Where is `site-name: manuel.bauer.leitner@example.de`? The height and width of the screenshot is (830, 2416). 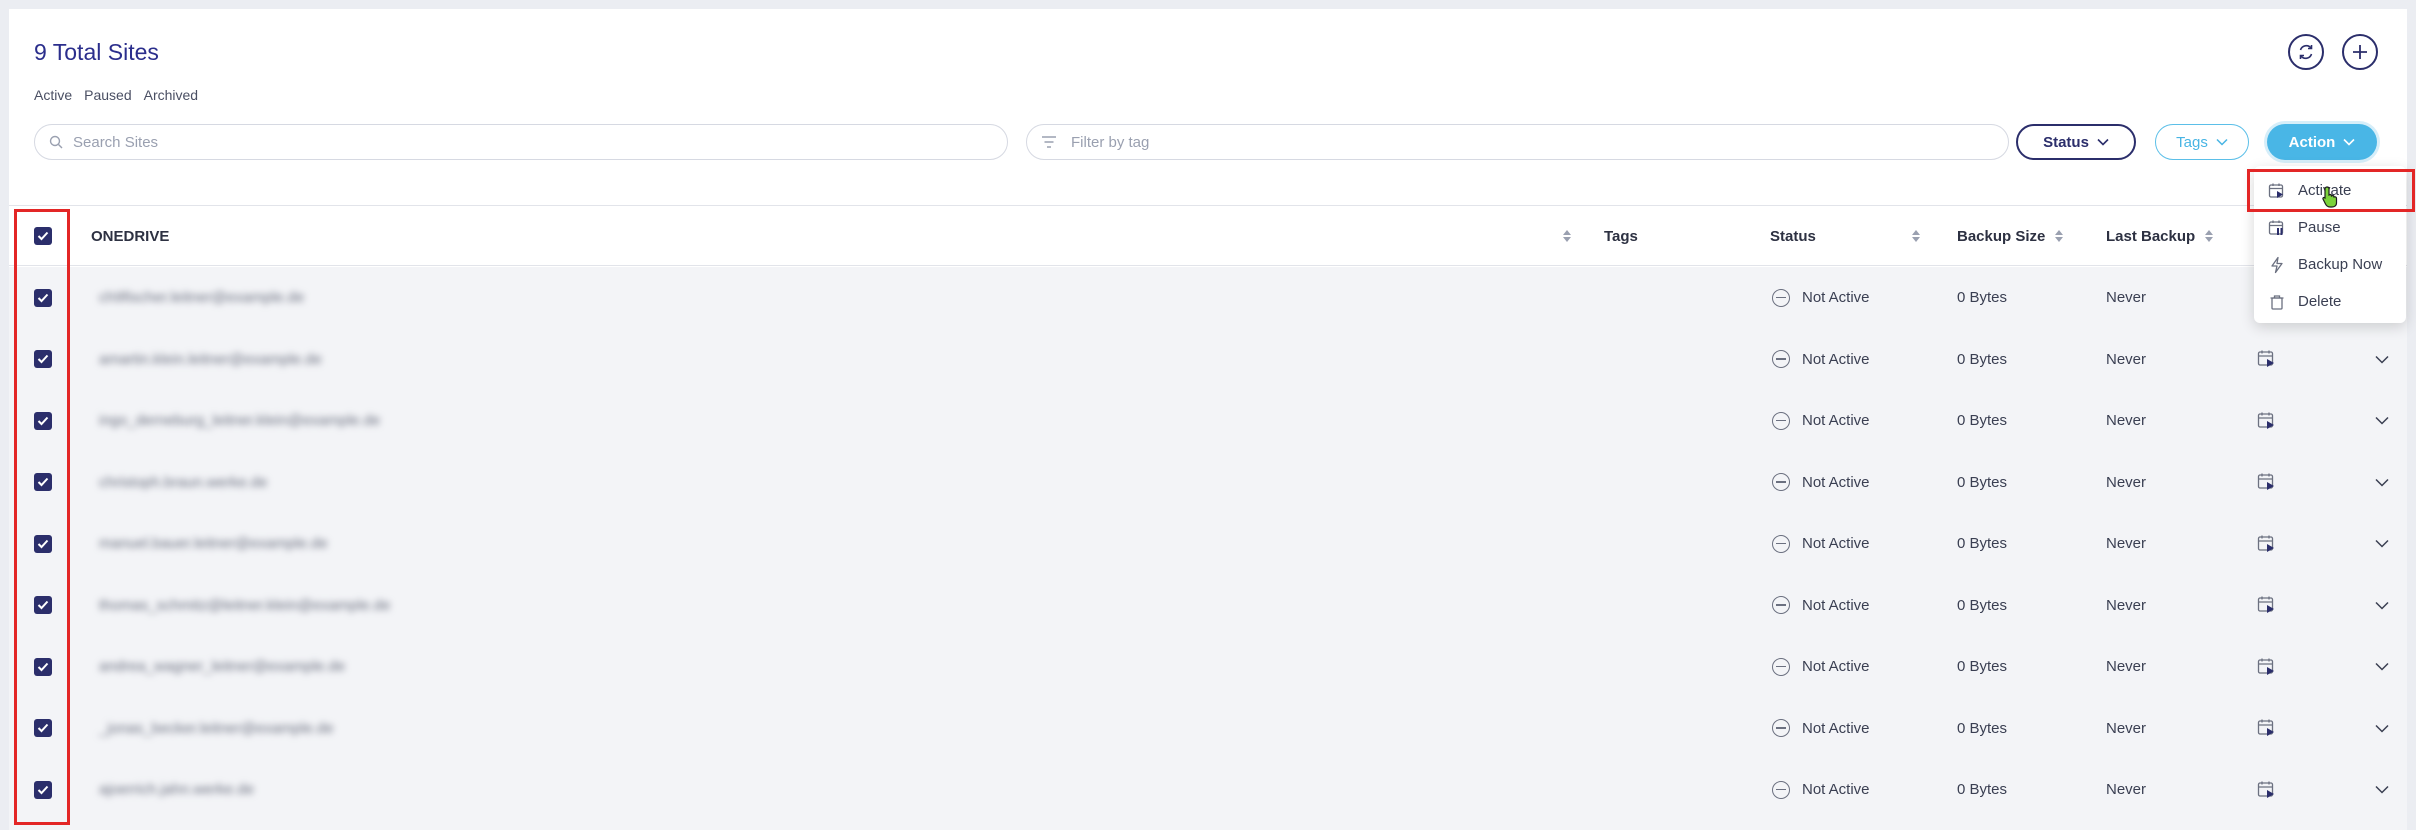 site-name: manuel.bauer.leitner@example.de is located at coordinates (213, 543).